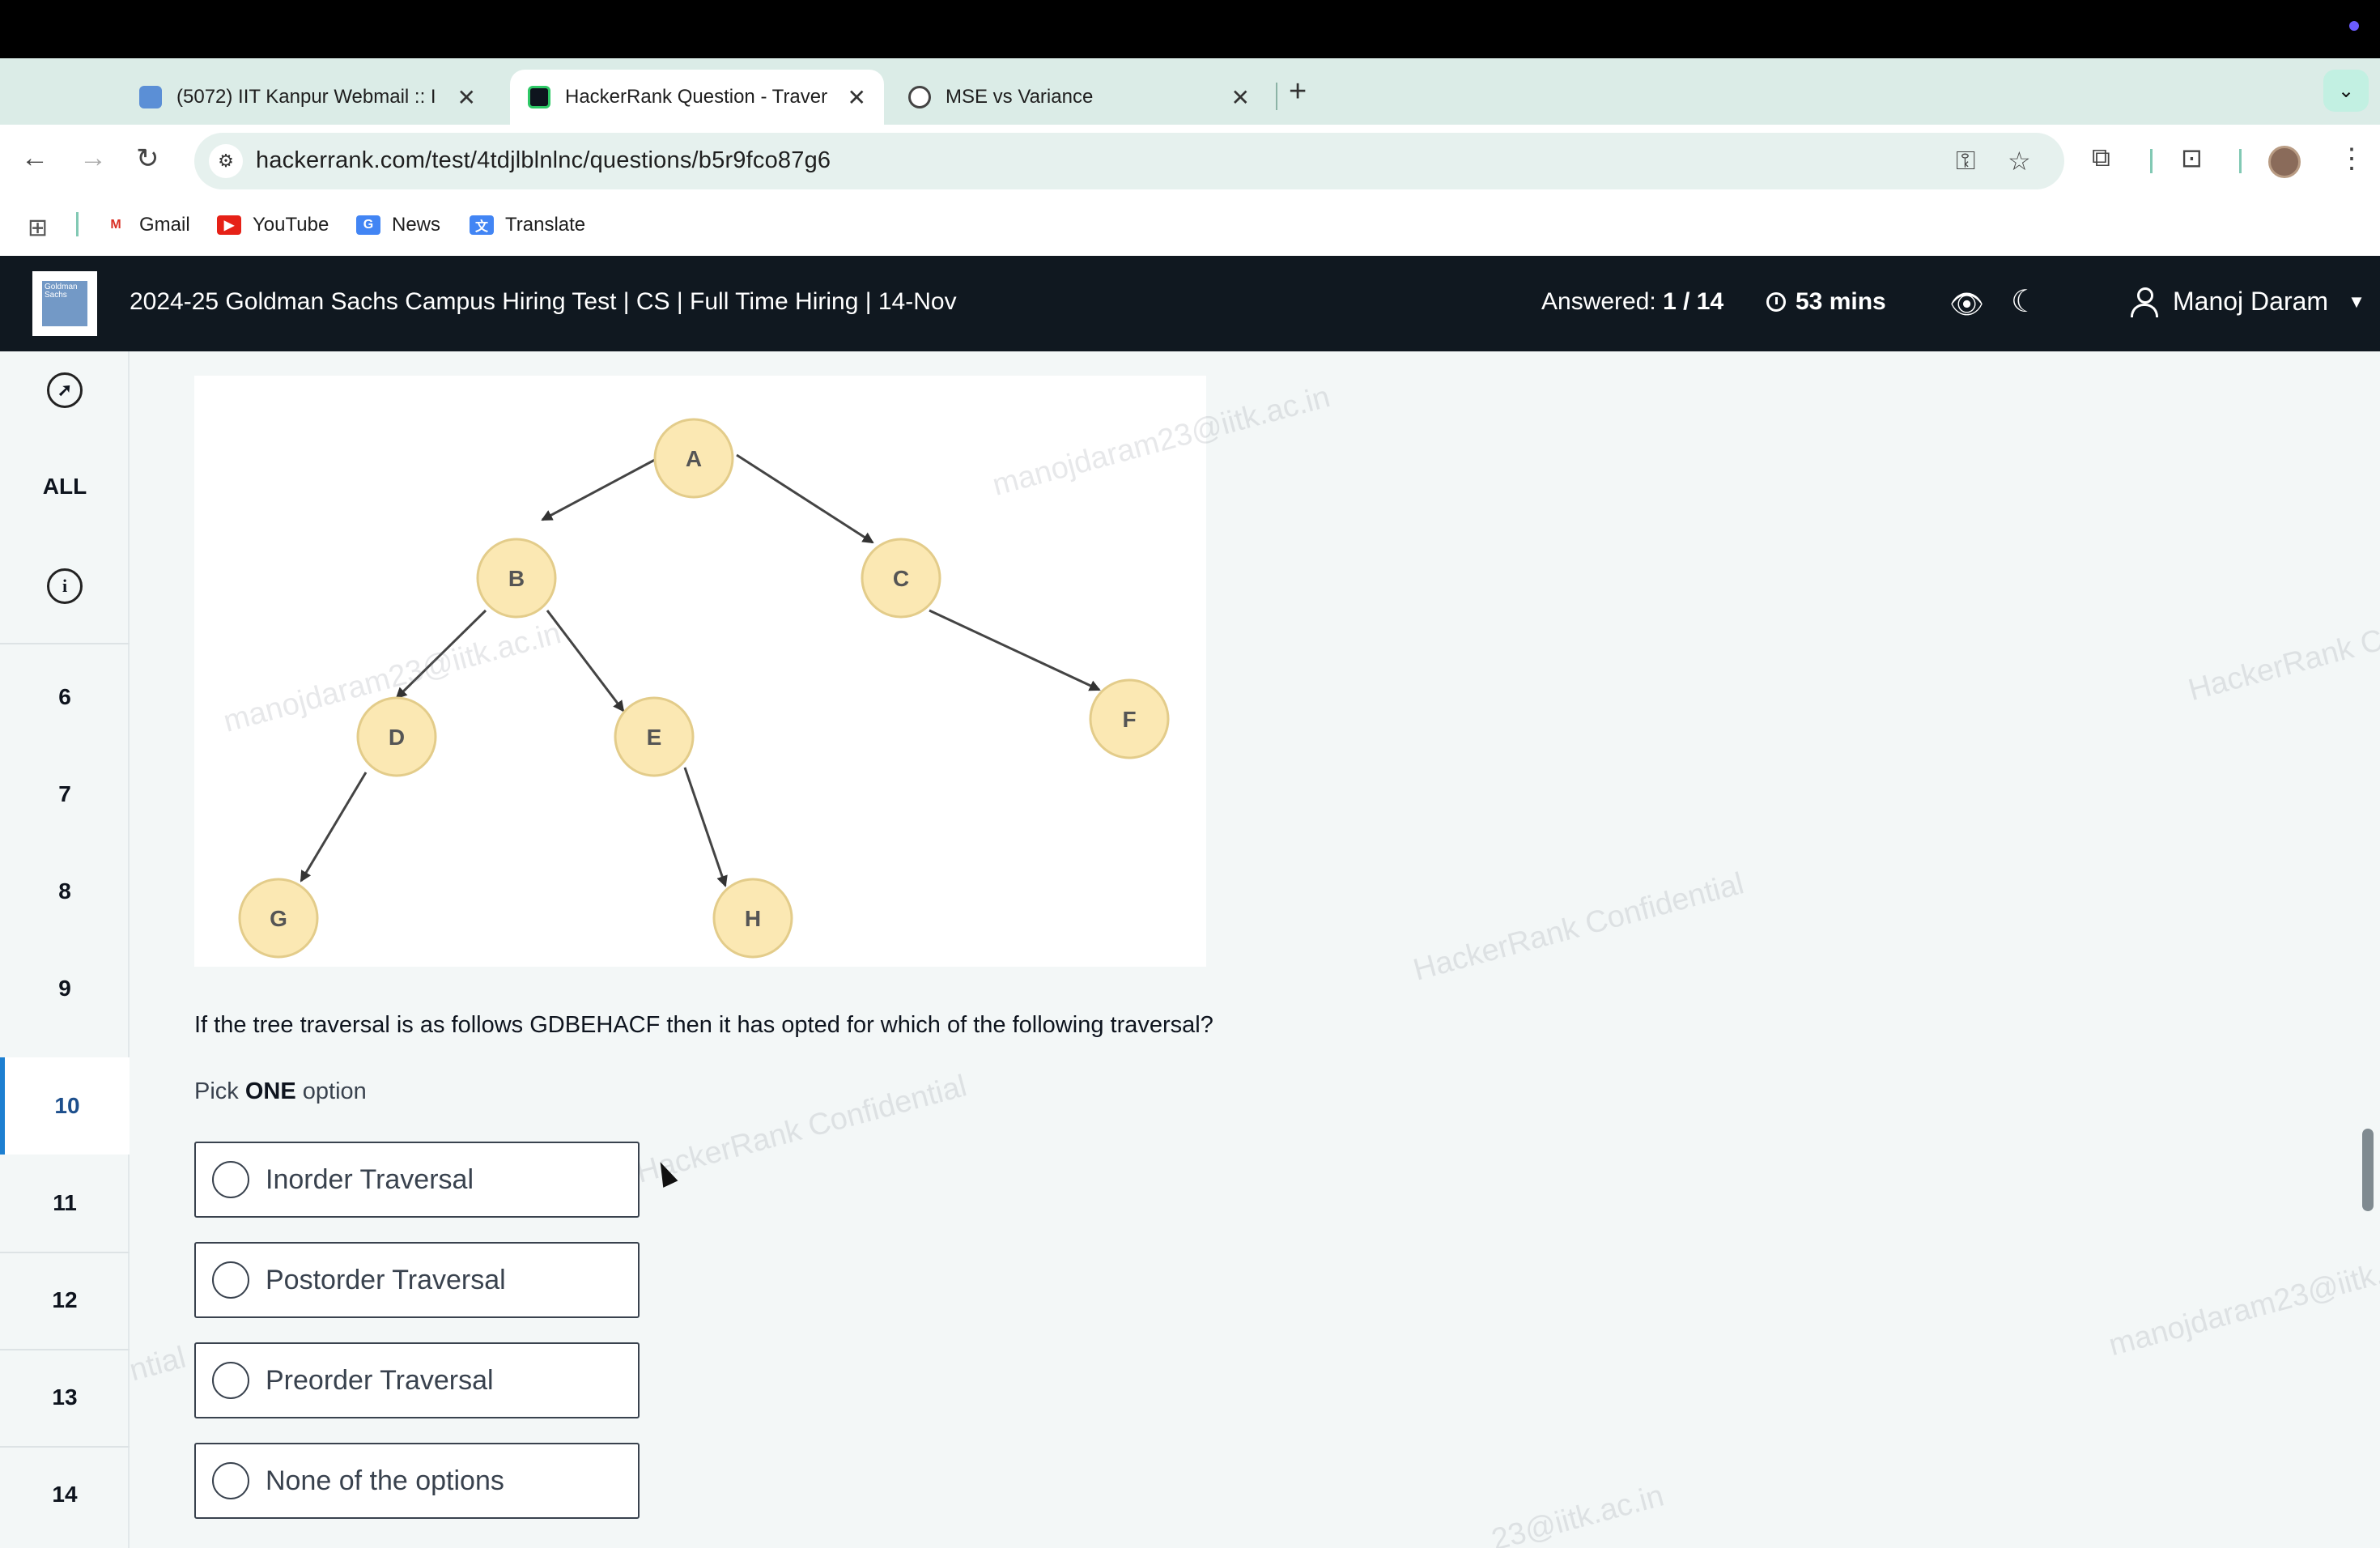 This screenshot has height=1548, width=2380. Describe the element at coordinates (273, 225) in the screenshot. I see `bookmark-youtube: ▶ YouTube` at that location.